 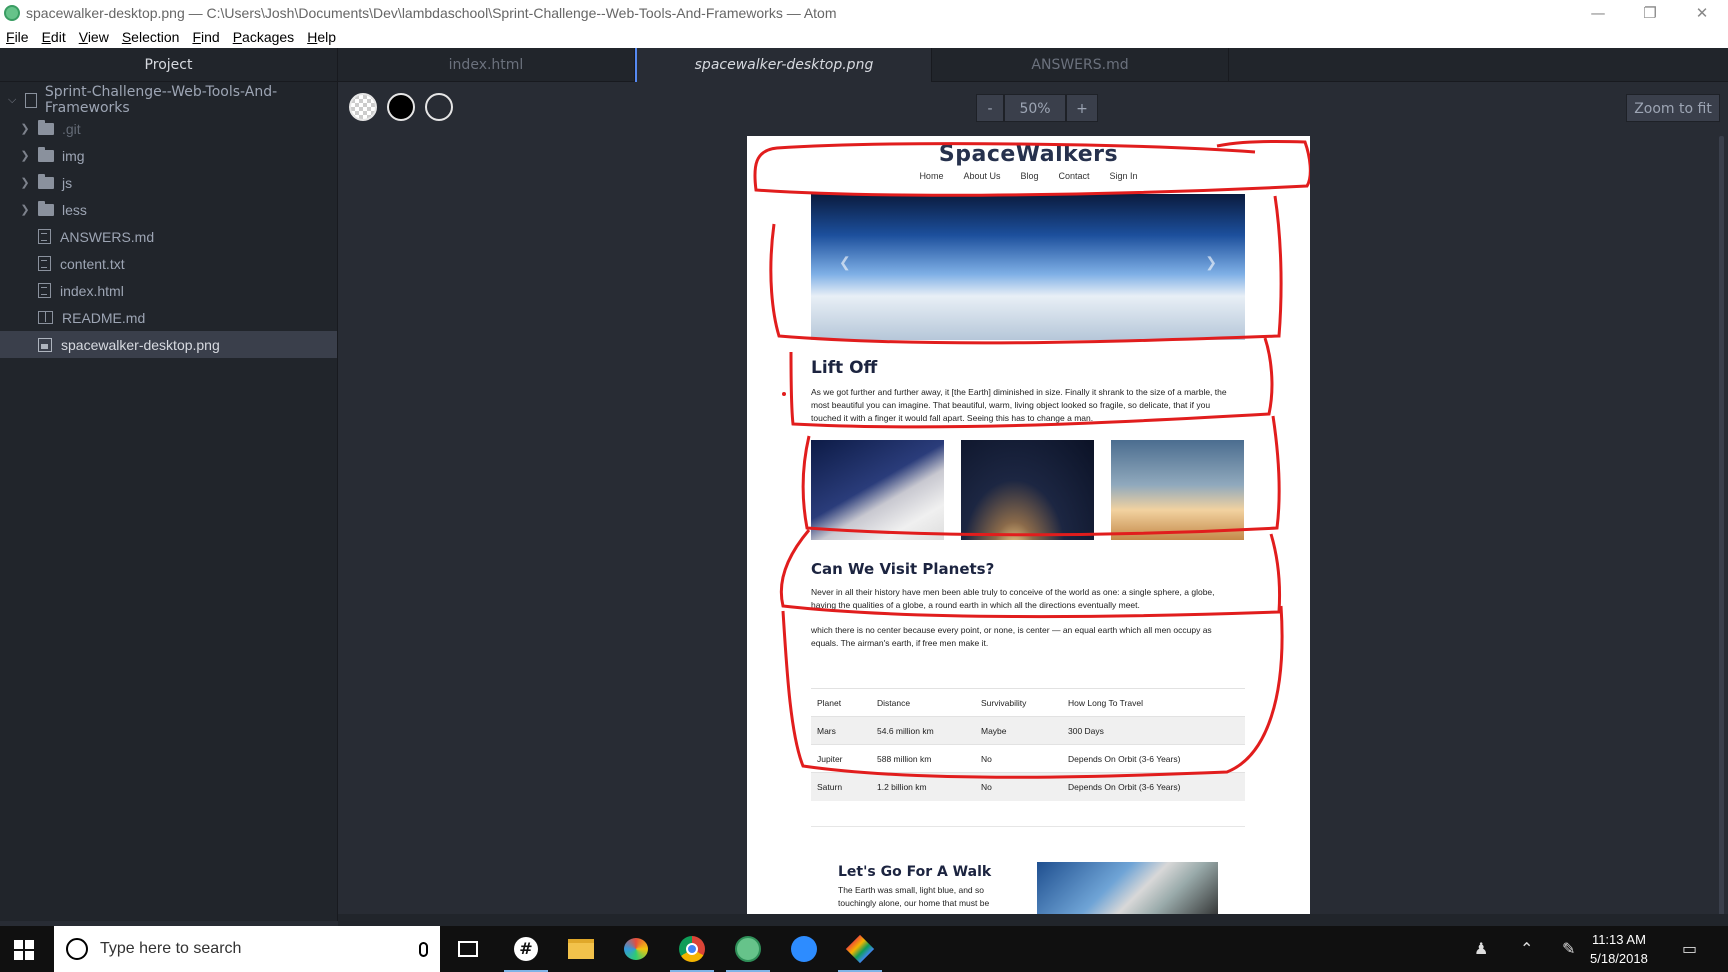 What do you see at coordinates (748, 949) in the screenshot?
I see `atom-icon` at bounding box center [748, 949].